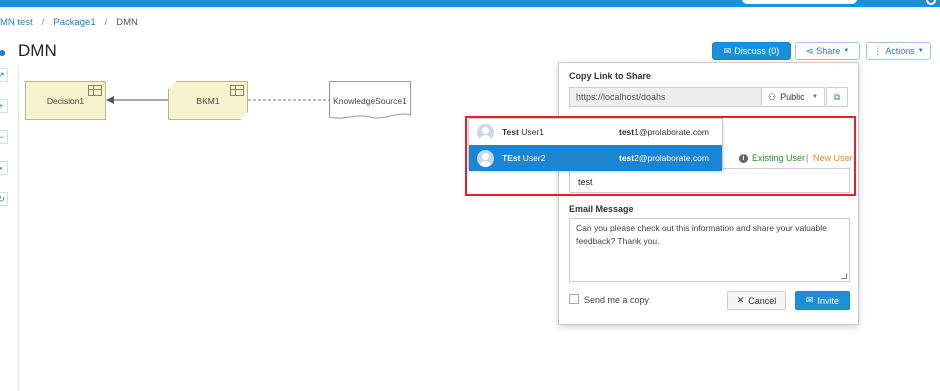 This screenshot has width=940, height=391. I want to click on bkm-label: BKM1, so click(208, 100).